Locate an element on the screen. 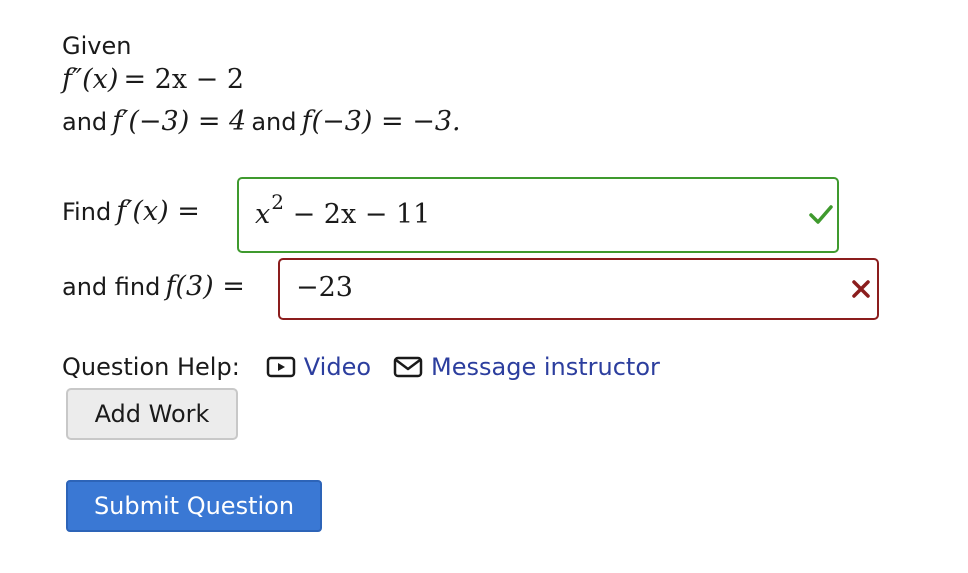 The height and width of the screenshot is (573, 968). given-label: Given is located at coordinates (97, 46).